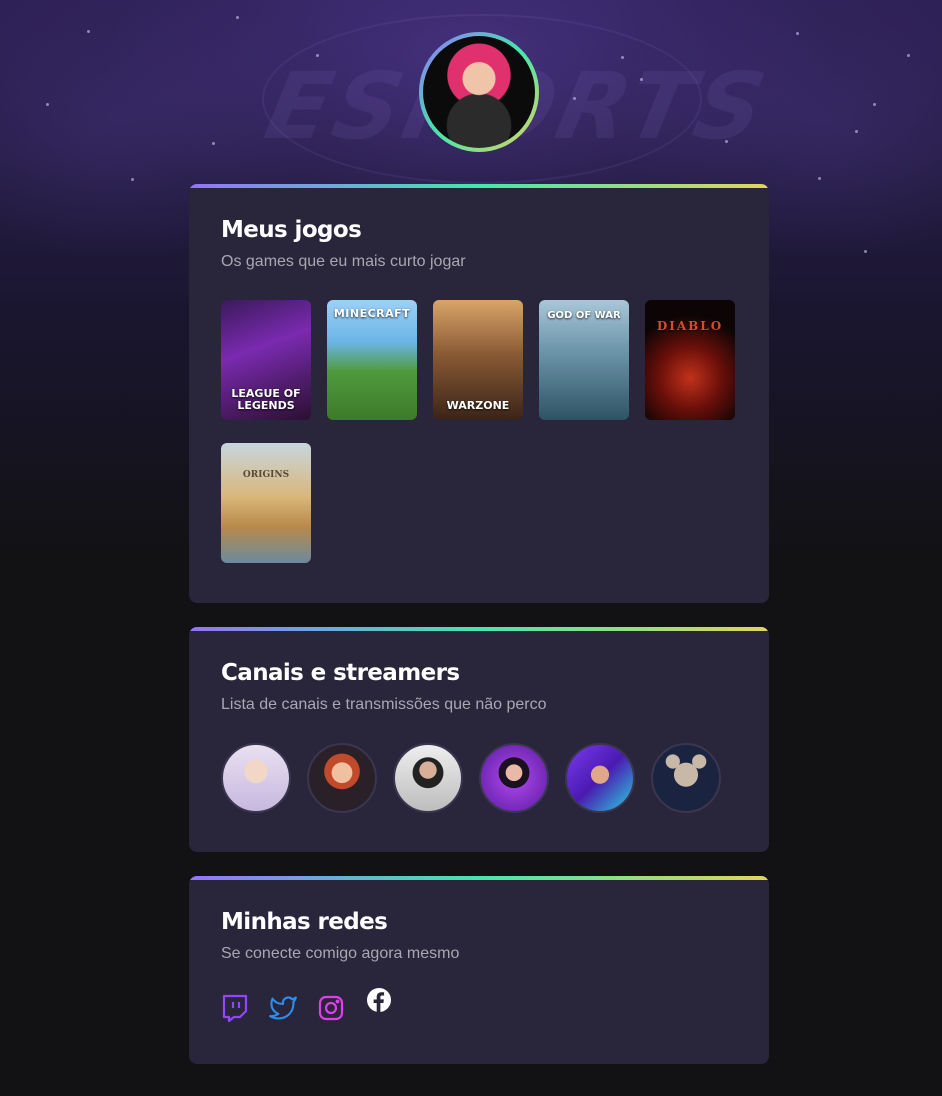 The width and height of the screenshot is (942, 1096). Describe the element at coordinates (479, 1006) in the screenshot. I see `social-links` at that location.